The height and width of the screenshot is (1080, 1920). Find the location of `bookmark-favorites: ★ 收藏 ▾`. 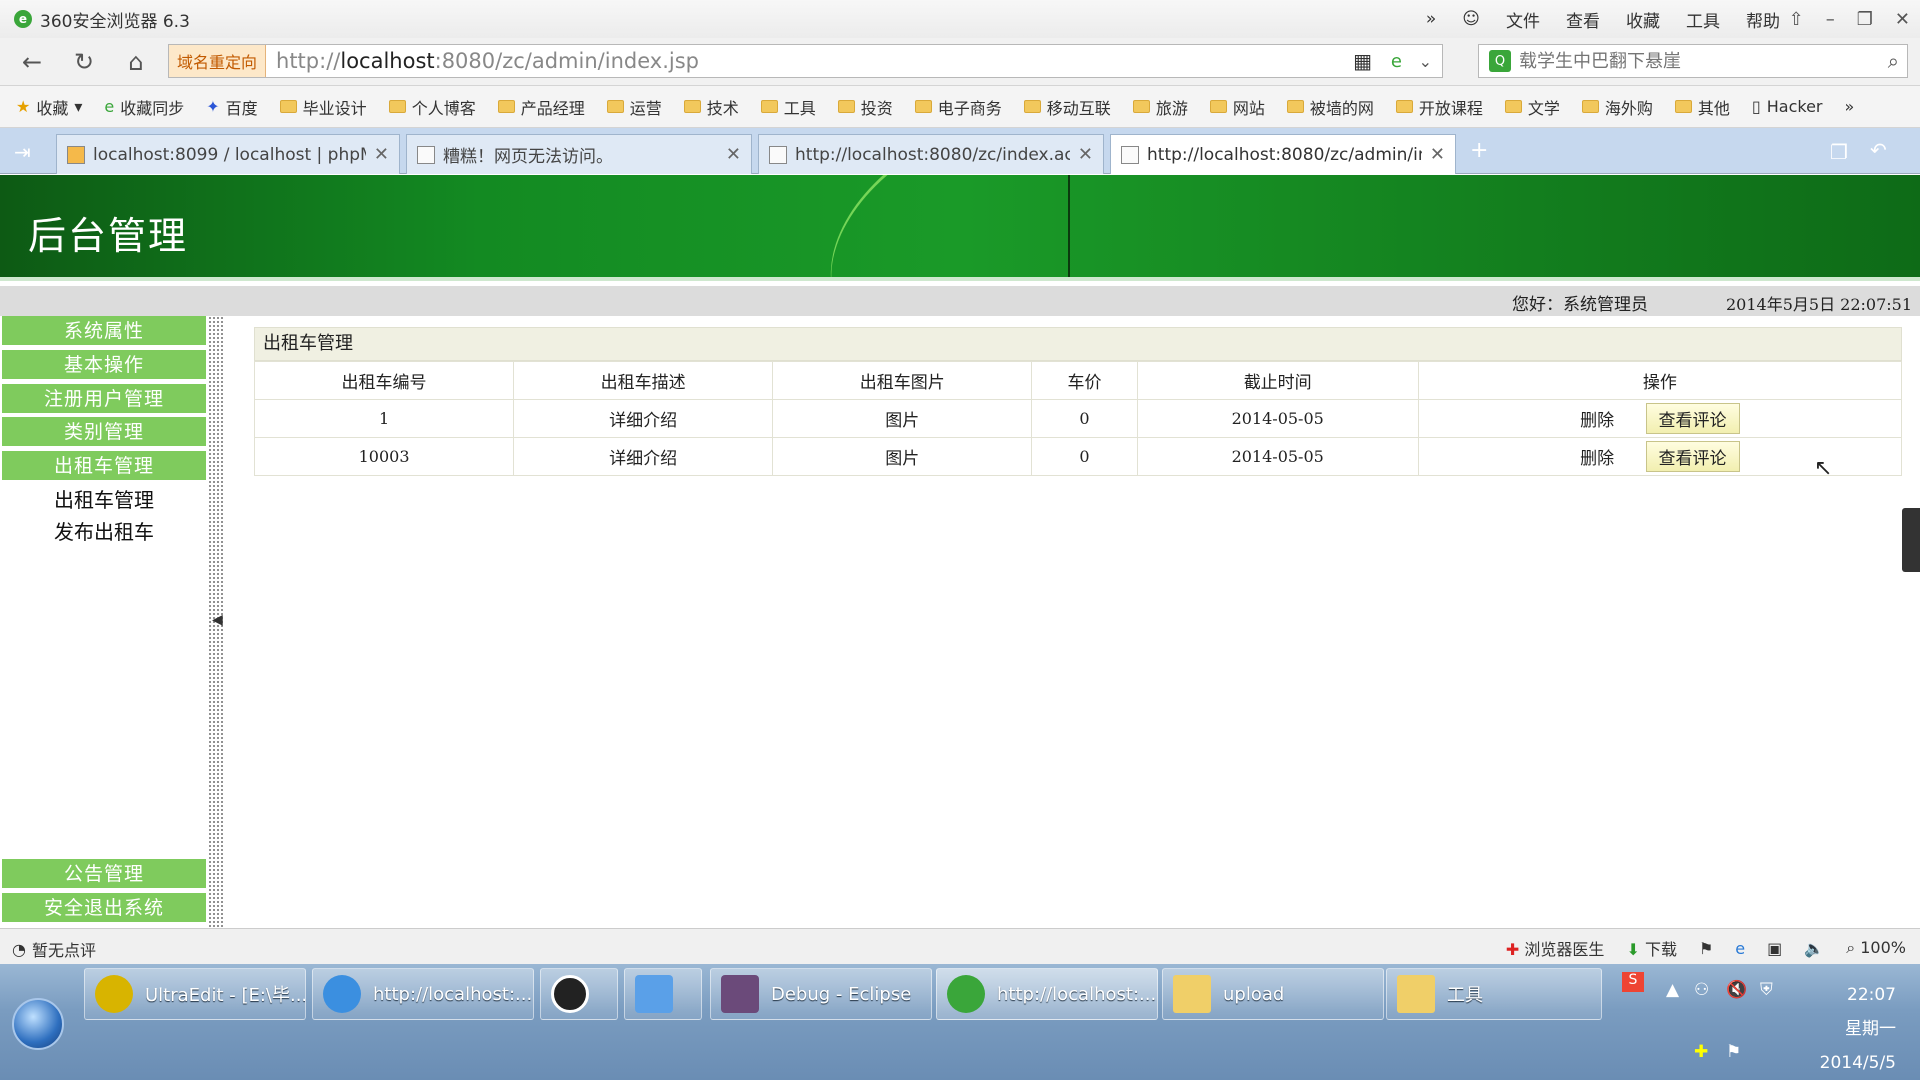

bookmark-favorites: ★ 收藏 ▾ is located at coordinates (49, 107).